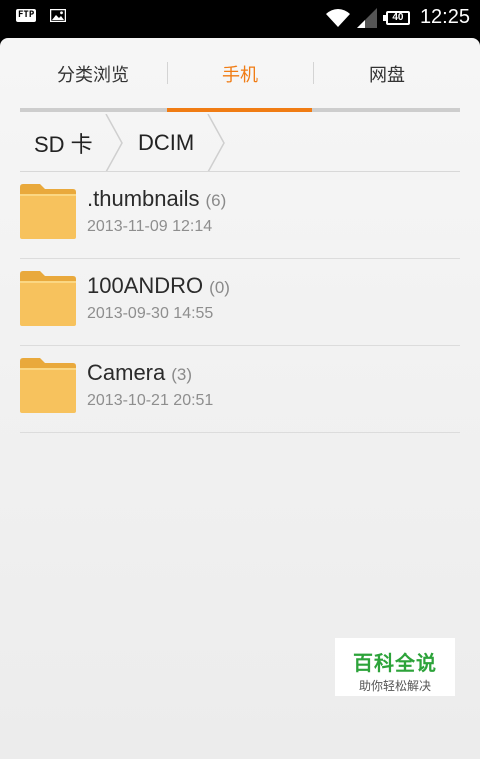 Image resolution: width=480 pixels, height=759 pixels. I want to click on item-count: (3), so click(182, 374).